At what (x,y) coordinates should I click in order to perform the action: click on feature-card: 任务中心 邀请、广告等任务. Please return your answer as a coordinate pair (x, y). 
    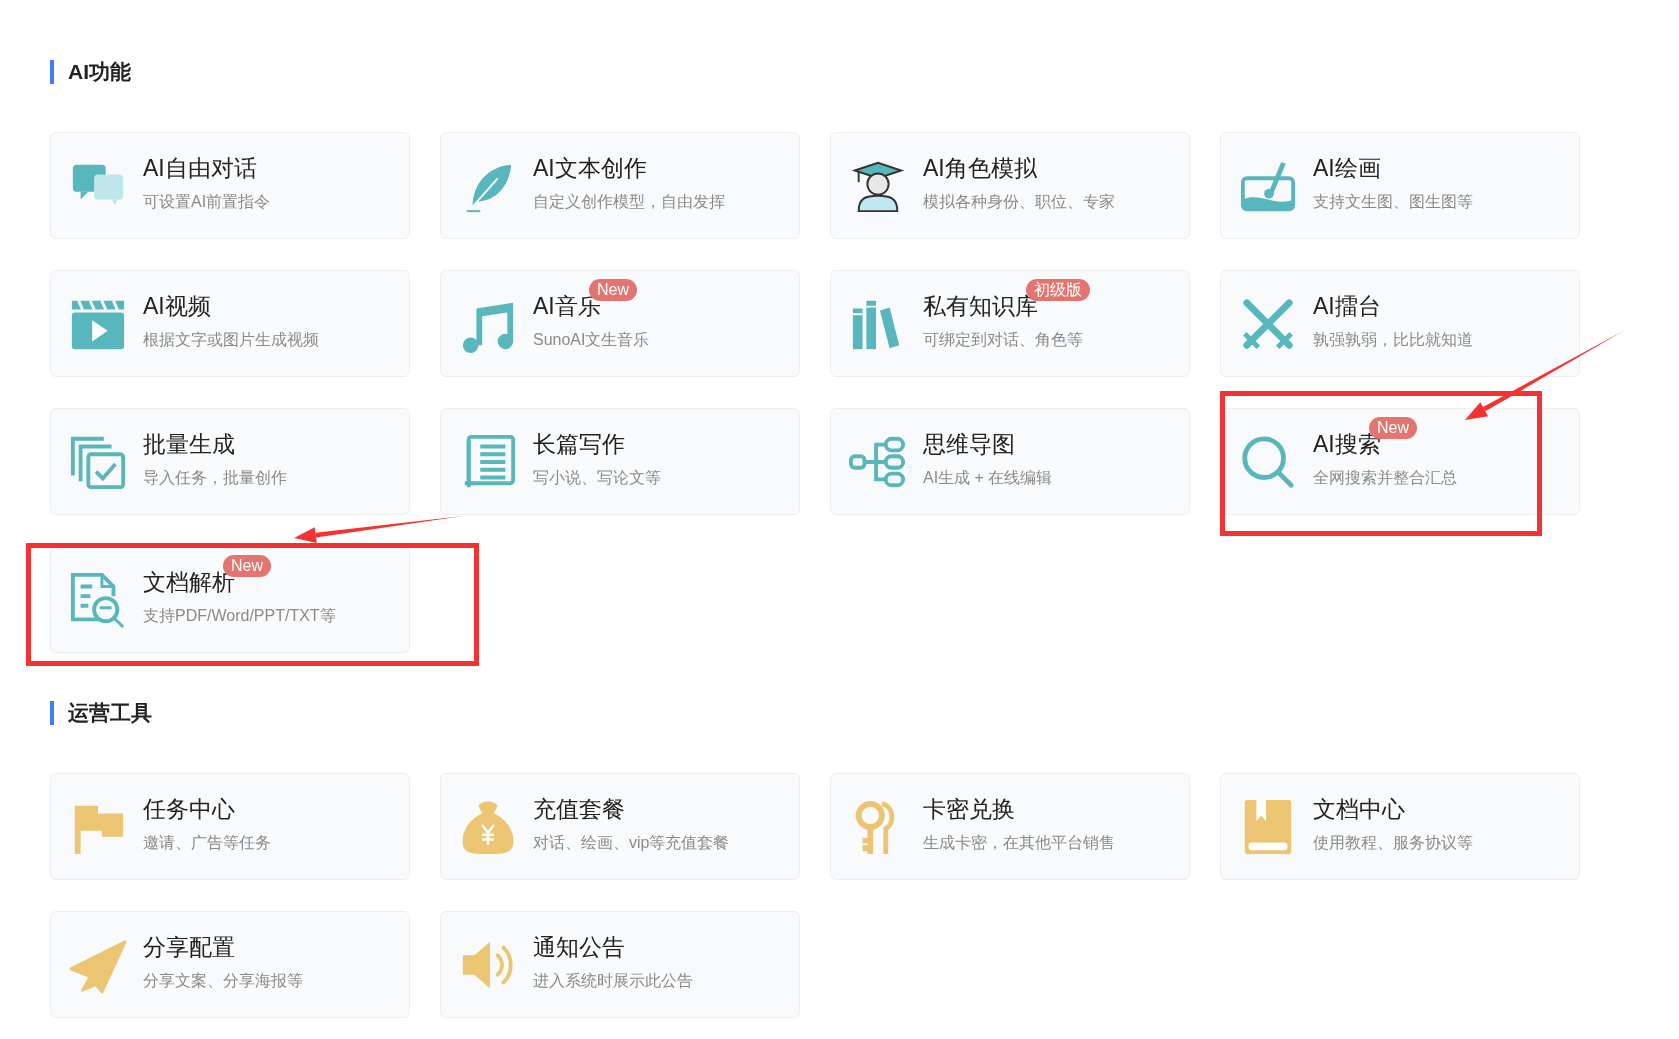
    Looking at the image, I should click on (230, 826).